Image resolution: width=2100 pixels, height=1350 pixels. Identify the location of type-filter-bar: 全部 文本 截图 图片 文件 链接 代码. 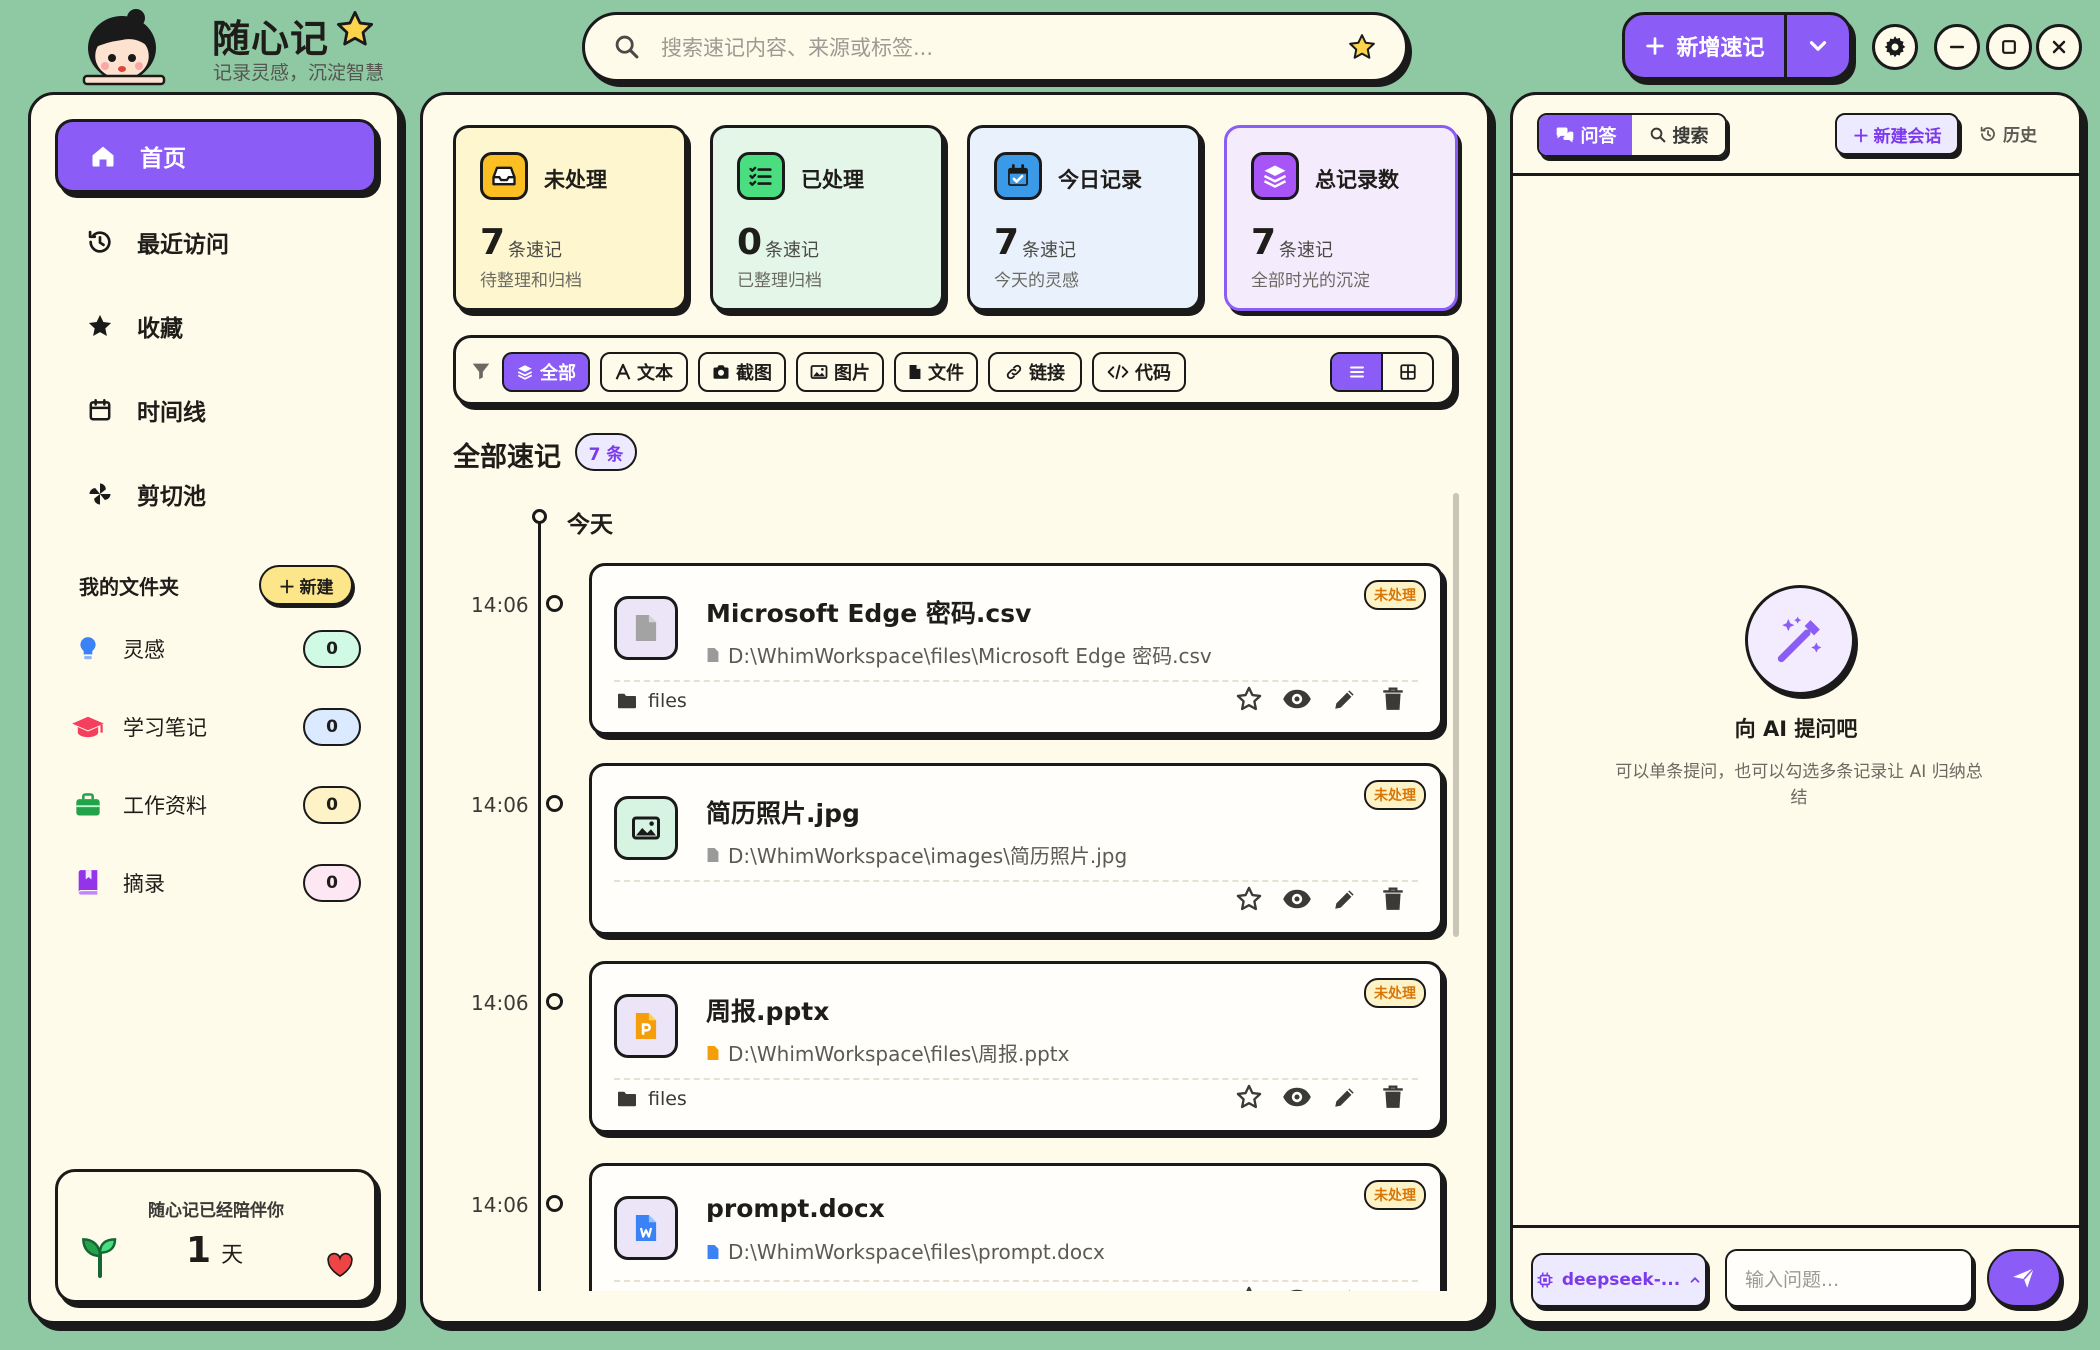
(954, 370).